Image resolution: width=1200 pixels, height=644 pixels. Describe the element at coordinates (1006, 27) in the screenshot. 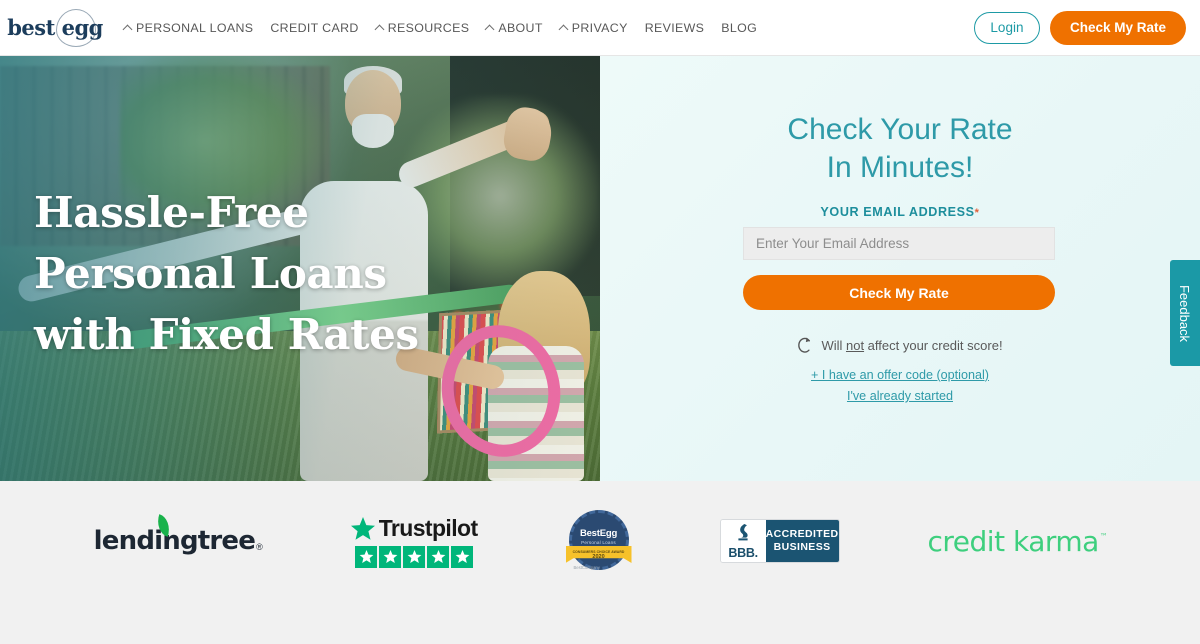

I see `login-button: Login` at that location.